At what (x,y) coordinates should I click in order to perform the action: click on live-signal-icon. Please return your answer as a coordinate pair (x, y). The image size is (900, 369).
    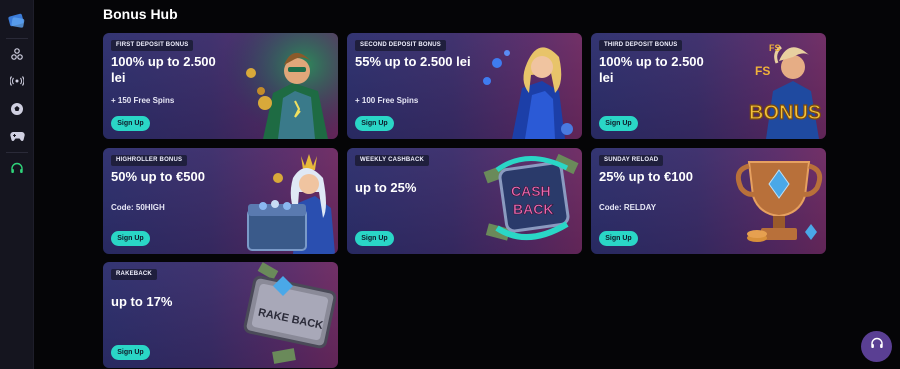
    Looking at the image, I should click on (17, 81).